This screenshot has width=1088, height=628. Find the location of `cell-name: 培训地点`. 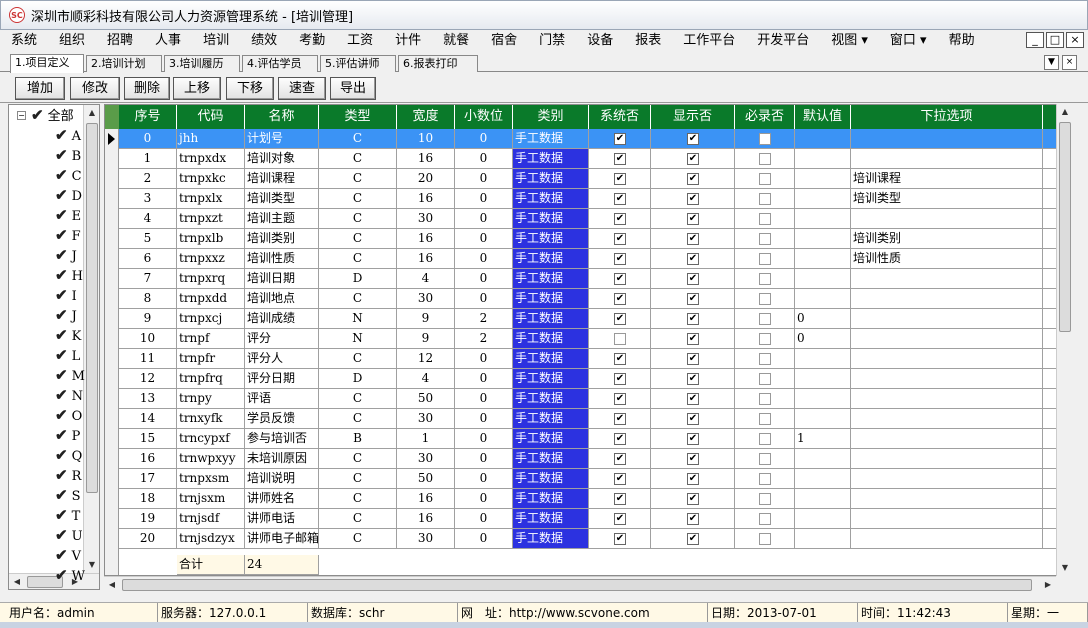

cell-name: 培训地点 is located at coordinates (282, 299).